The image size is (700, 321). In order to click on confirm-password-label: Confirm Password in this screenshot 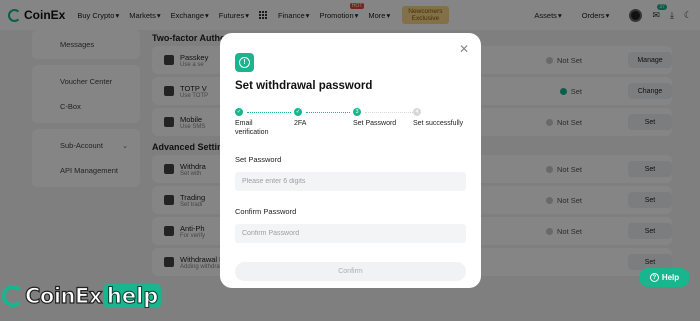, I will do `click(266, 211)`.